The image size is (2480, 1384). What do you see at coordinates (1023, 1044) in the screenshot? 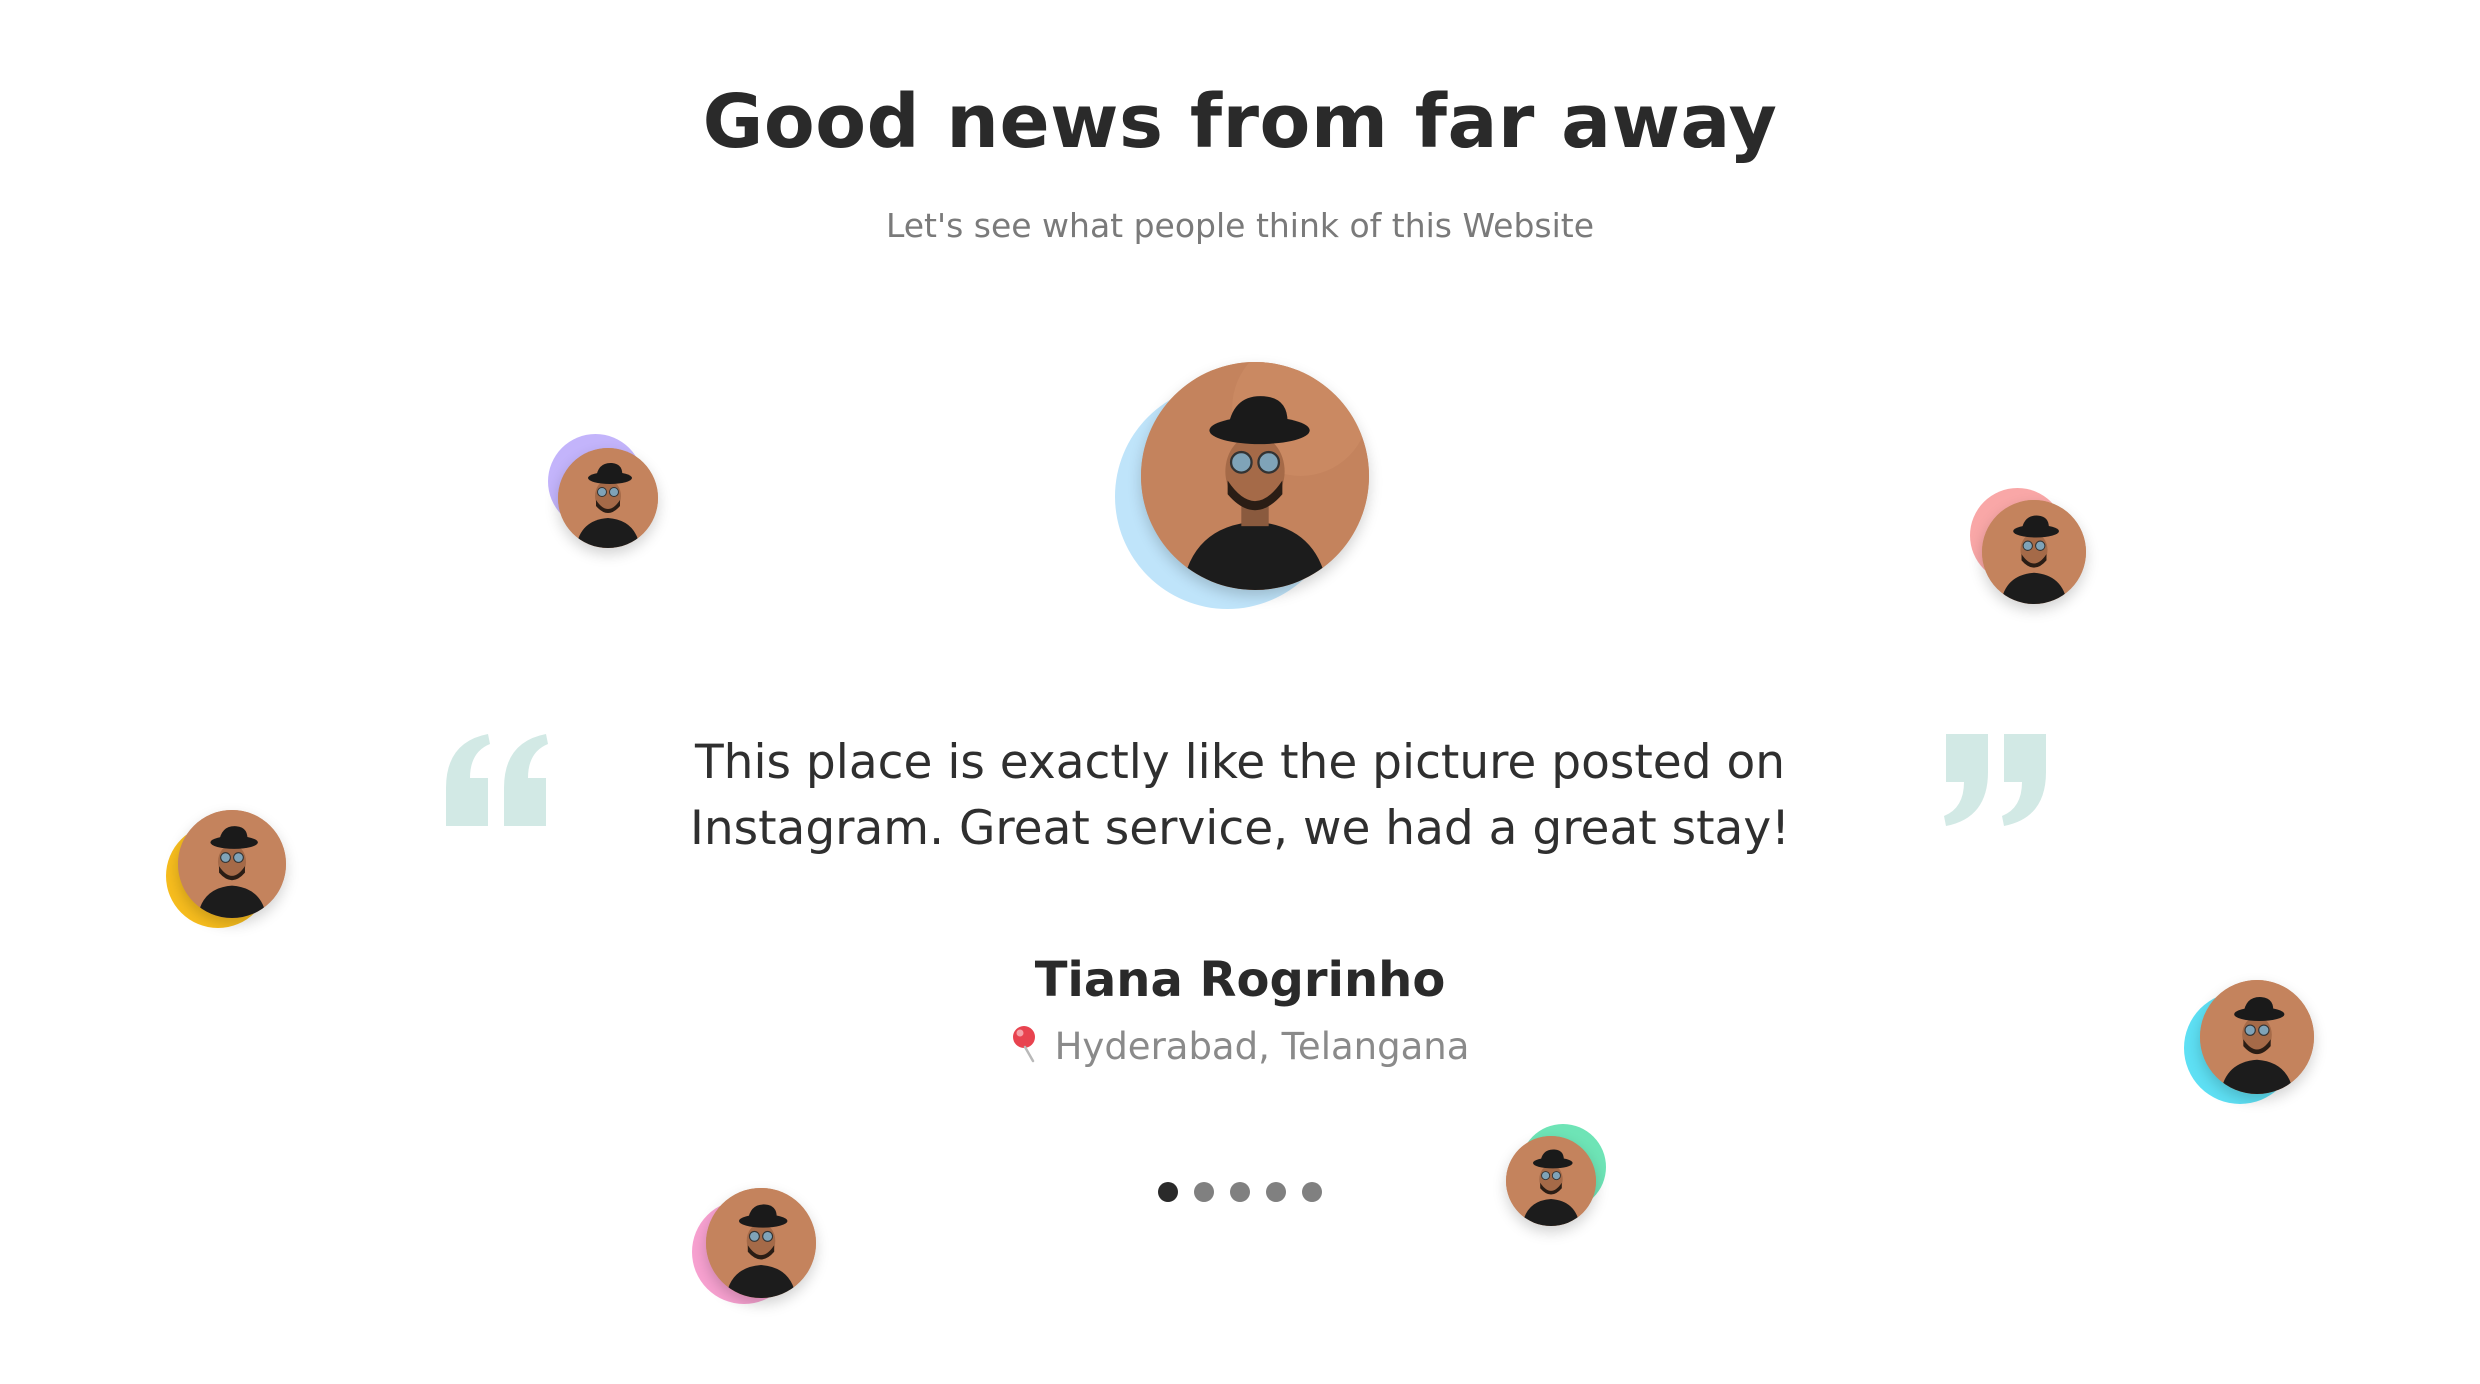
I see `pin-icon` at bounding box center [1023, 1044].